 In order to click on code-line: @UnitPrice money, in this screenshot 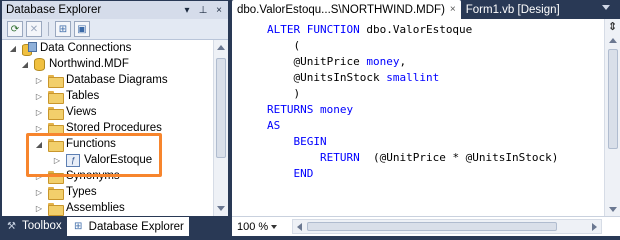, I will do `click(336, 62)`.